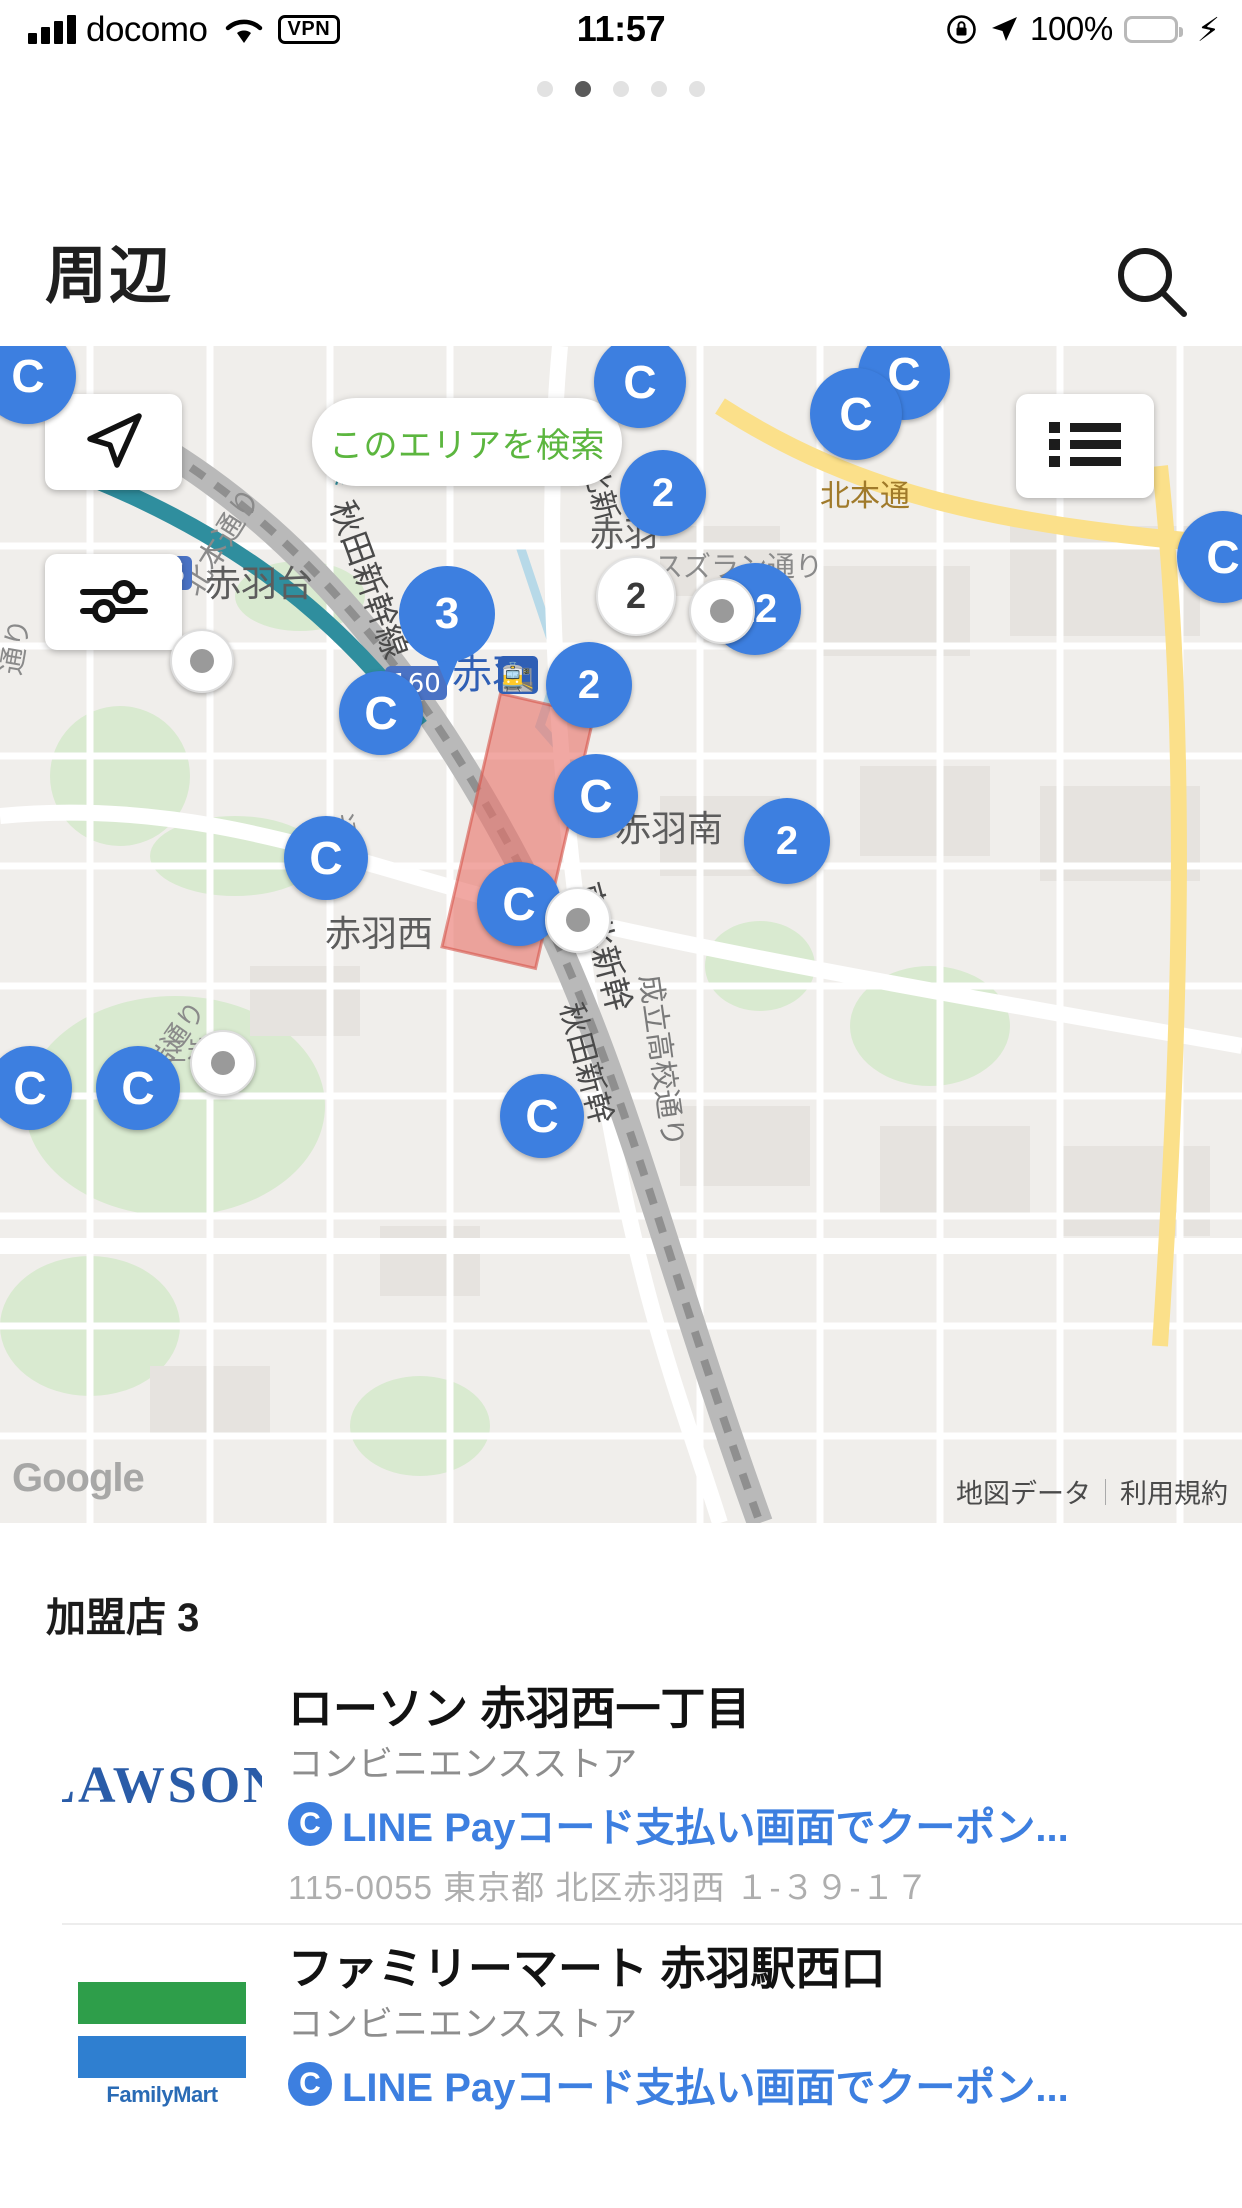 The image size is (1242, 2208). What do you see at coordinates (123, 1618) in the screenshot?
I see `store-list-heading: 加盟店 3` at bounding box center [123, 1618].